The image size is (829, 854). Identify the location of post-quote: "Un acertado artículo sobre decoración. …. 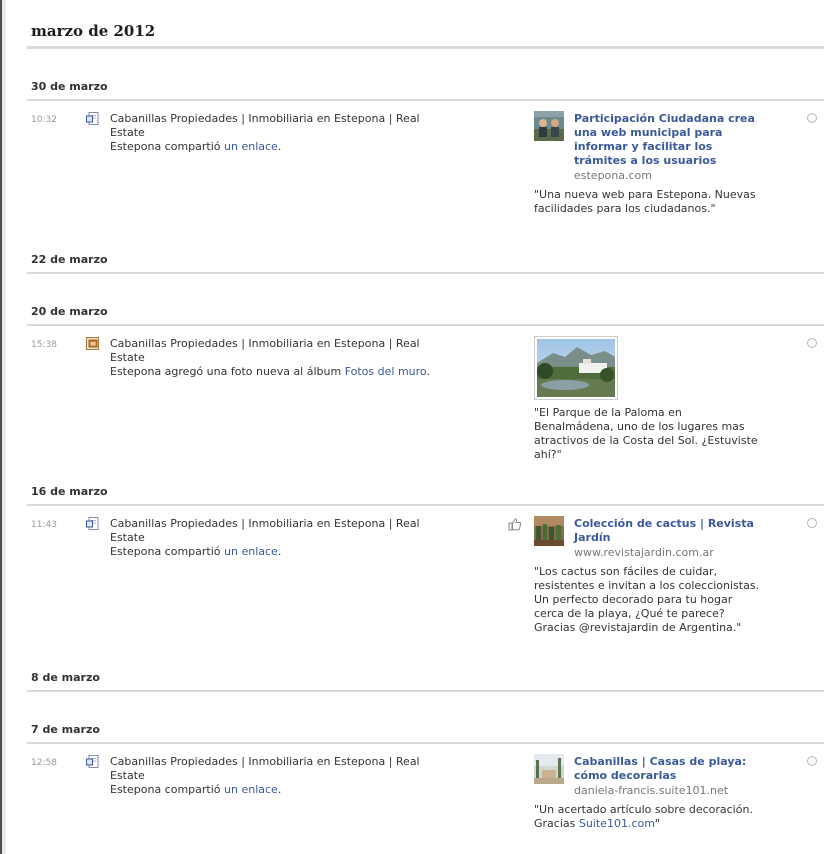
(649, 817).